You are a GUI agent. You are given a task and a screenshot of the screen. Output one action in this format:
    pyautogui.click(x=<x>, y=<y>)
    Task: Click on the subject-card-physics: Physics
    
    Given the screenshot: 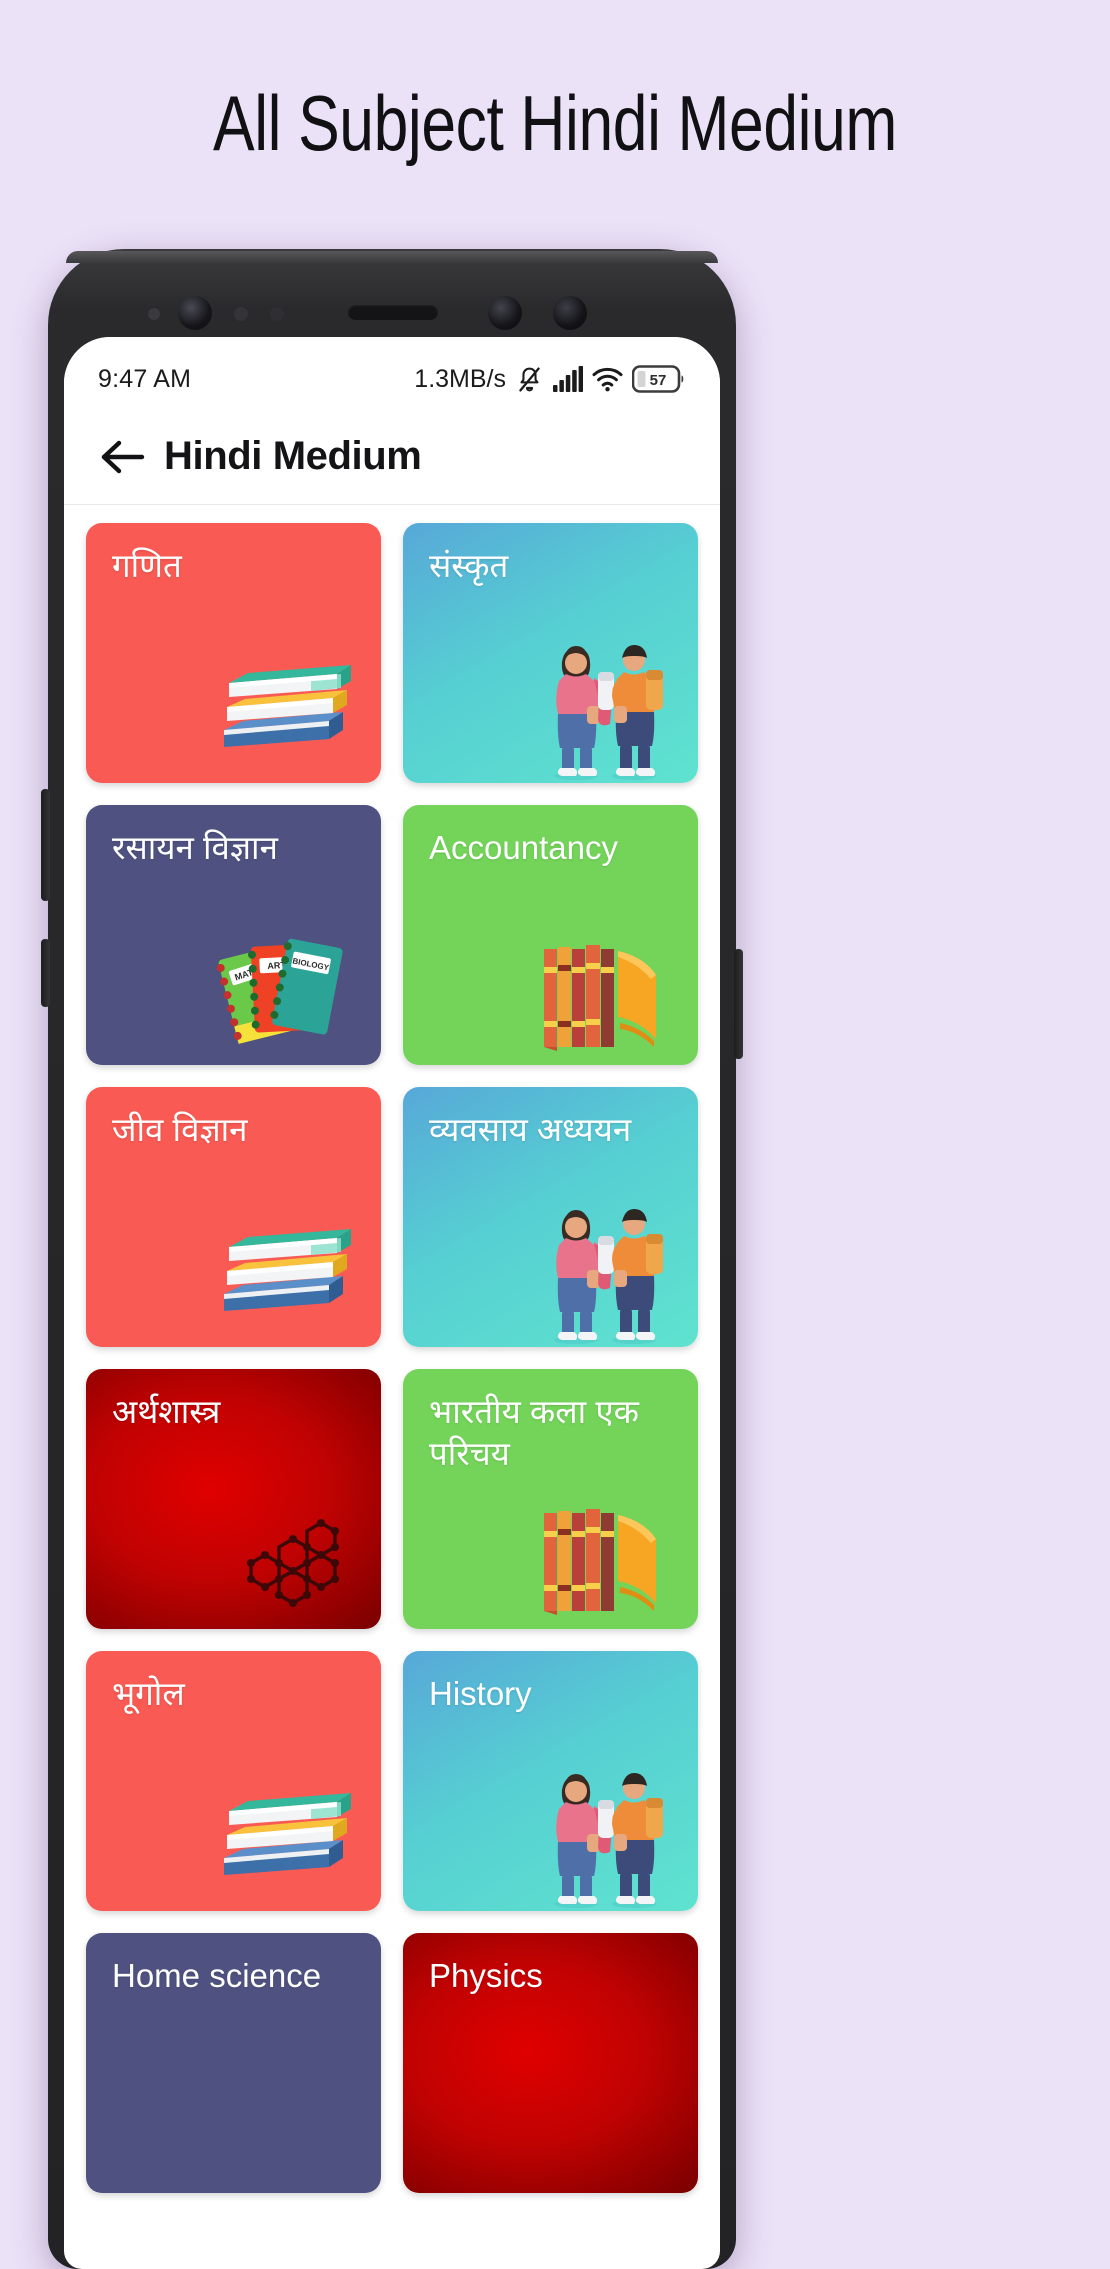 What is the action you would take?
    pyautogui.click(x=550, y=2063)
    